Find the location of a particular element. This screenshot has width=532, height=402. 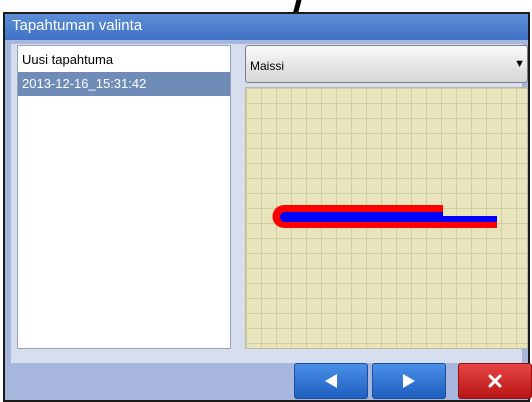

path-fill is located at coordinates (388, 217).